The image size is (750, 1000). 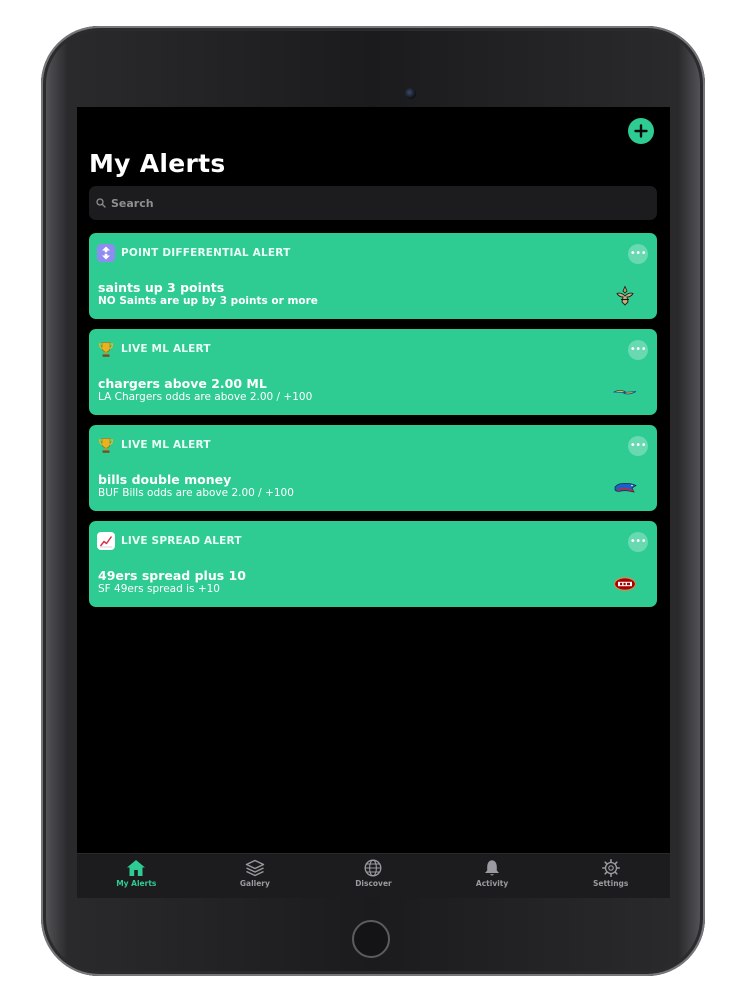 I want to click on alert-description: BUF Bills odds are above 2.00 / +100, so click(x=196, y=493).